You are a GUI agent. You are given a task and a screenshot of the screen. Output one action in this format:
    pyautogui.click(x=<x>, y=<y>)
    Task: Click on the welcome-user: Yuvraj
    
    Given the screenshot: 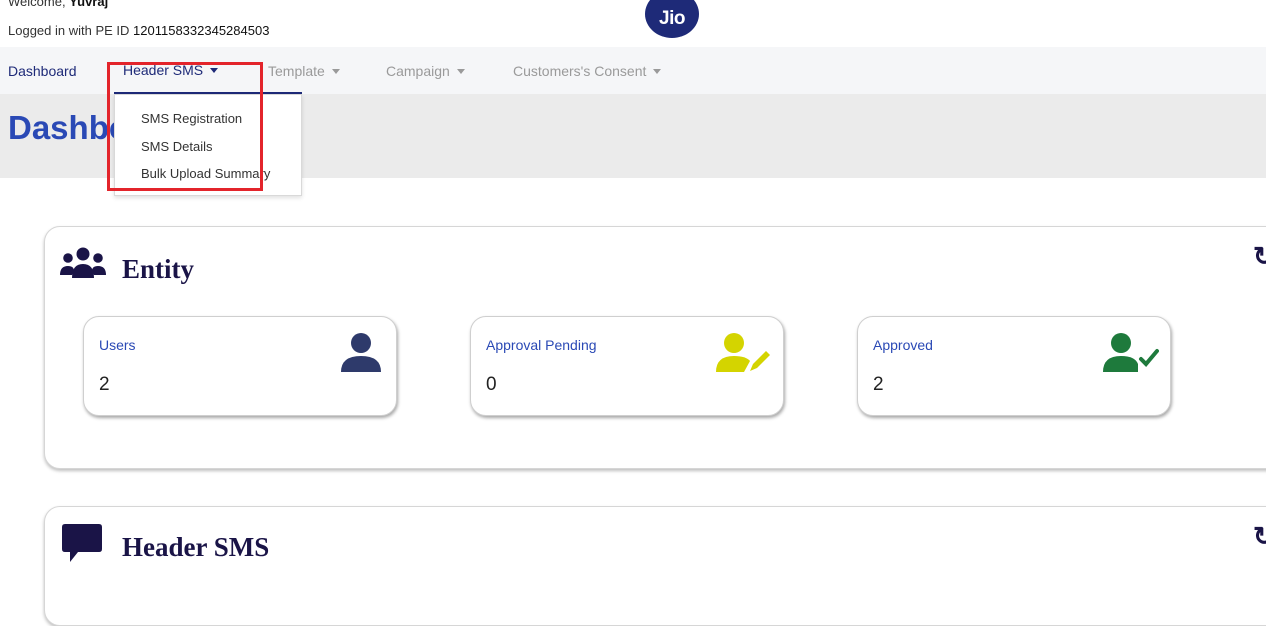 What is the action you would take?
    pyautogui.click(x=89, y=4)
    